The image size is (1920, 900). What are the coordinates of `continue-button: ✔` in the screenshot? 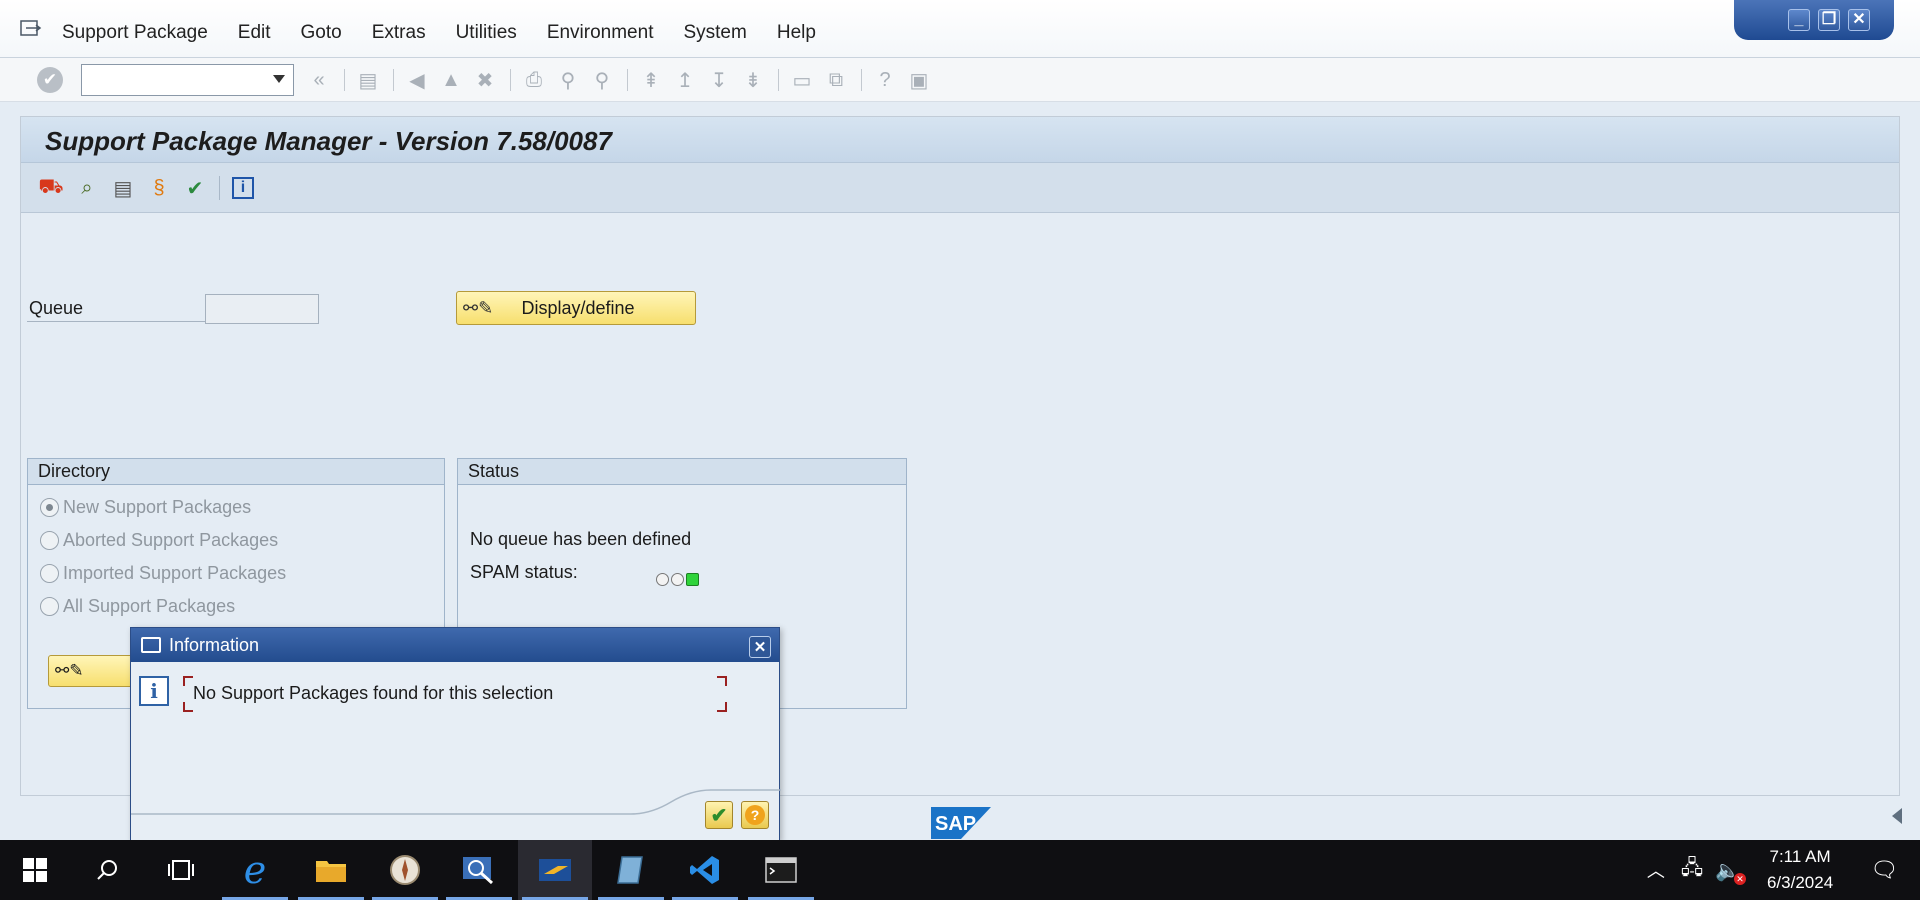 It's located at (719, 815).